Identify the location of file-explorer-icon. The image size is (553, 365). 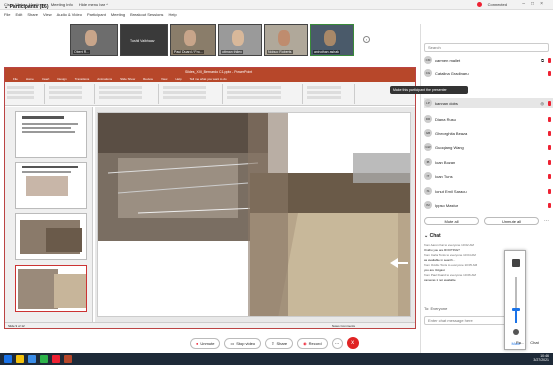
(20, 359).